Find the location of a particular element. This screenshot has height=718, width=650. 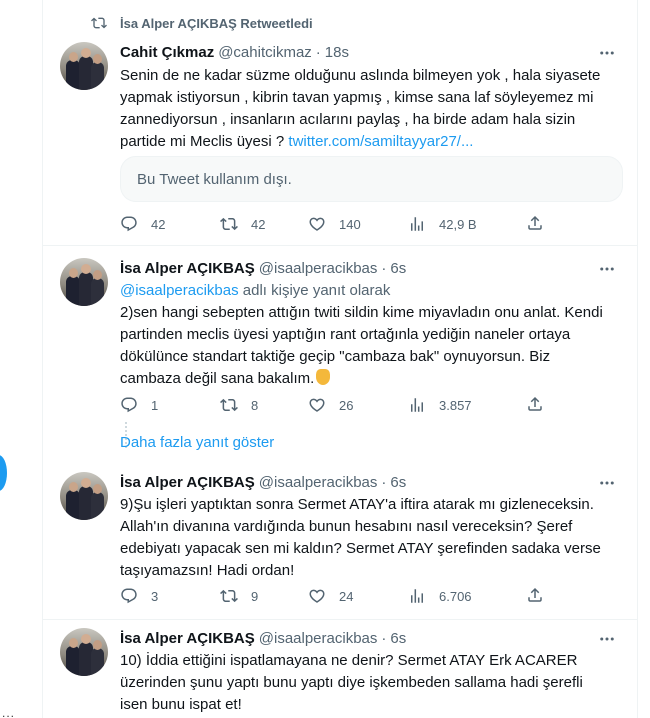

tweet-line-text: cambaza değil sana bakalım. is located at coordinates (217, 378).